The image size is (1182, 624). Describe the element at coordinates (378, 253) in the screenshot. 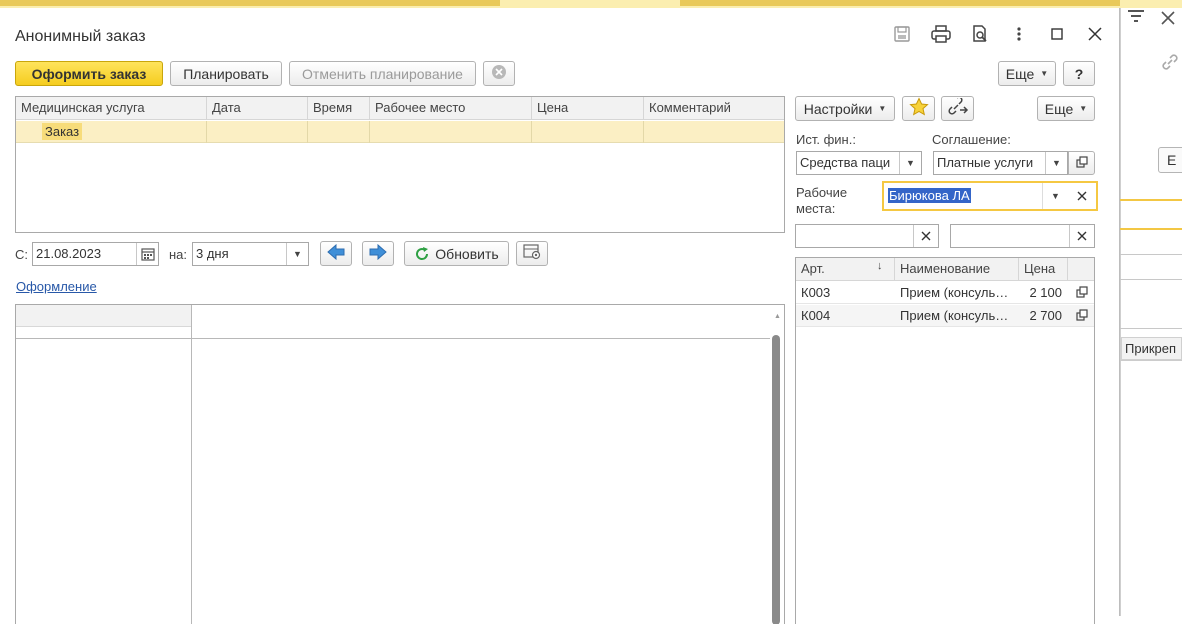

I see `next-period-button` at that location.